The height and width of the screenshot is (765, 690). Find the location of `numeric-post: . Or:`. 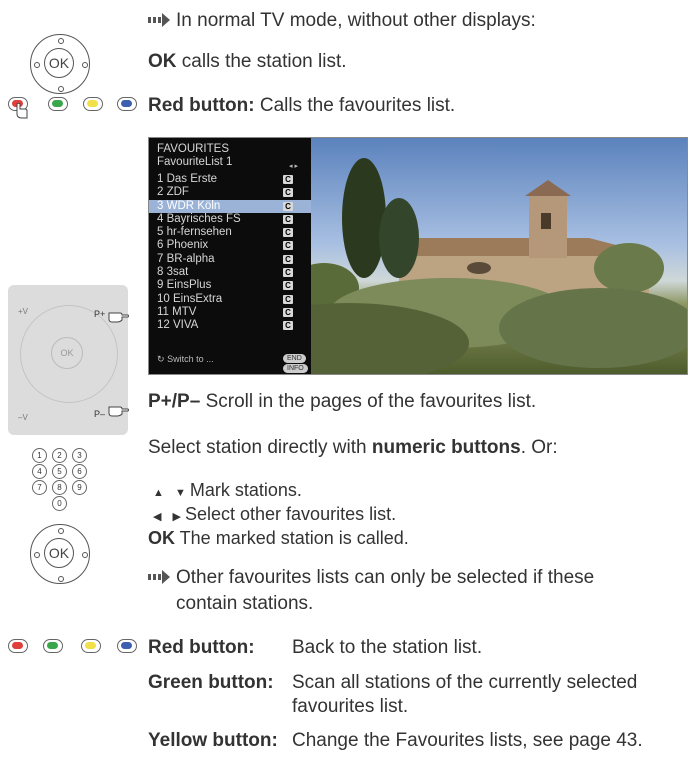

numeric-post: . Or: is located at coordinates (539, 447).